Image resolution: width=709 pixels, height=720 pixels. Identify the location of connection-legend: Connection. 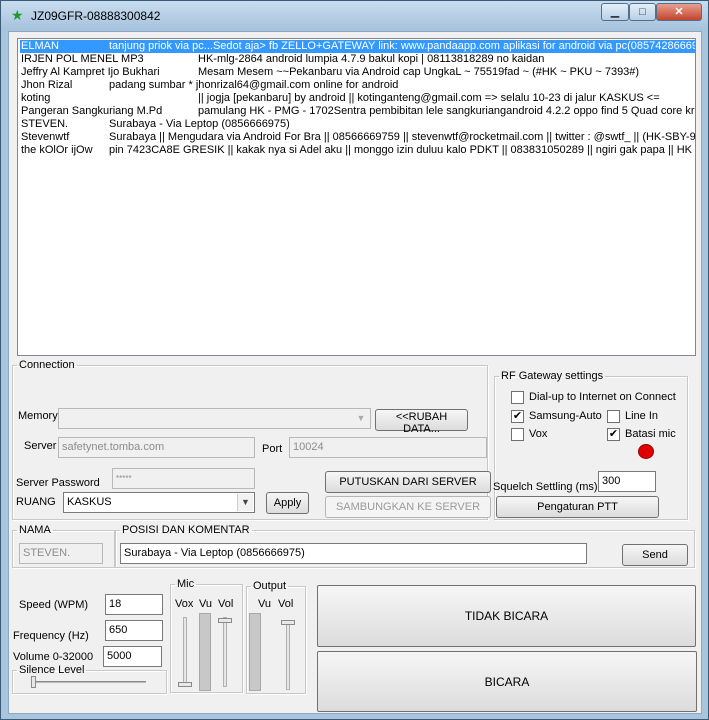
(47, 365).